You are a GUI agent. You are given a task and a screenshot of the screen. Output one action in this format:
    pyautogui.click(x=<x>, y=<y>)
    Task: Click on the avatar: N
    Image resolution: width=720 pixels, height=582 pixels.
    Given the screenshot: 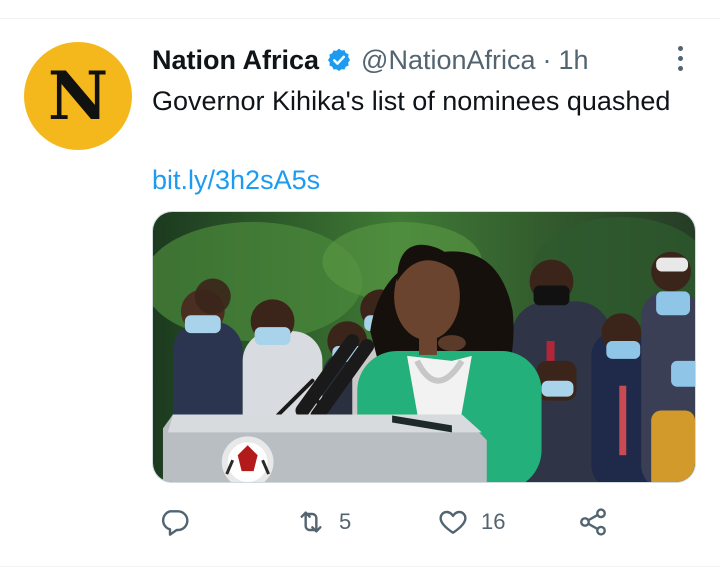 What is the action you would take?
    pyautogui.click(x=78, y=96)
    